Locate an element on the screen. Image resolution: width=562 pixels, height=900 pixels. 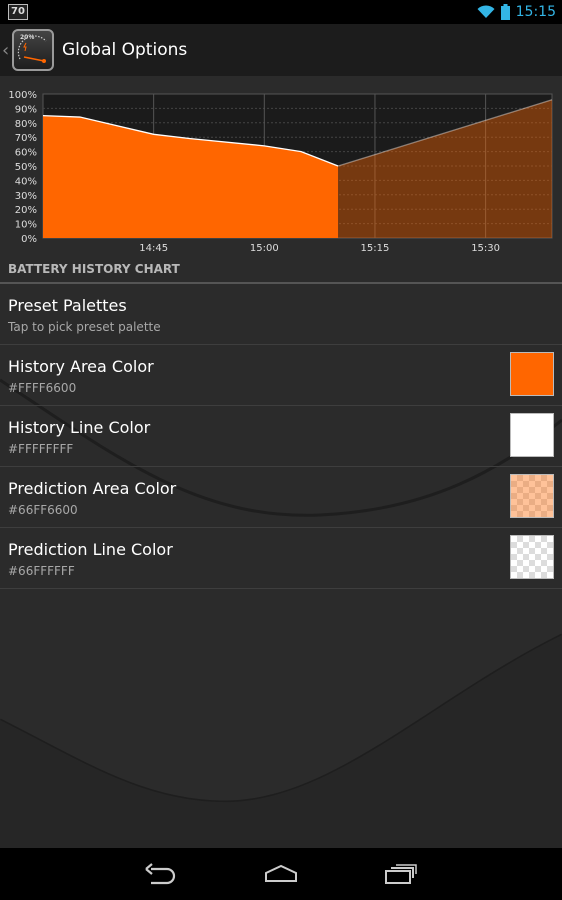
y-tick-label: 20% is located at coordinates (26, 210).